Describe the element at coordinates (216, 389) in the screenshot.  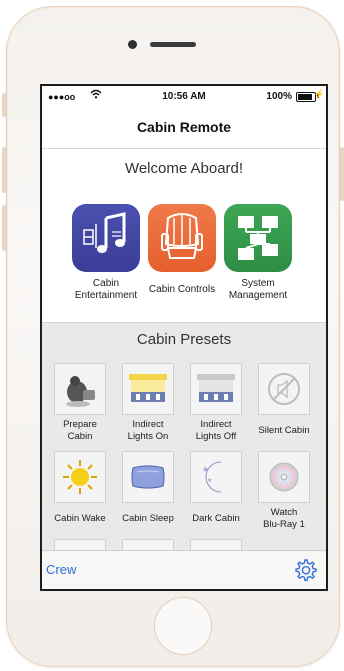
I see `lights-off-icon` at that location.